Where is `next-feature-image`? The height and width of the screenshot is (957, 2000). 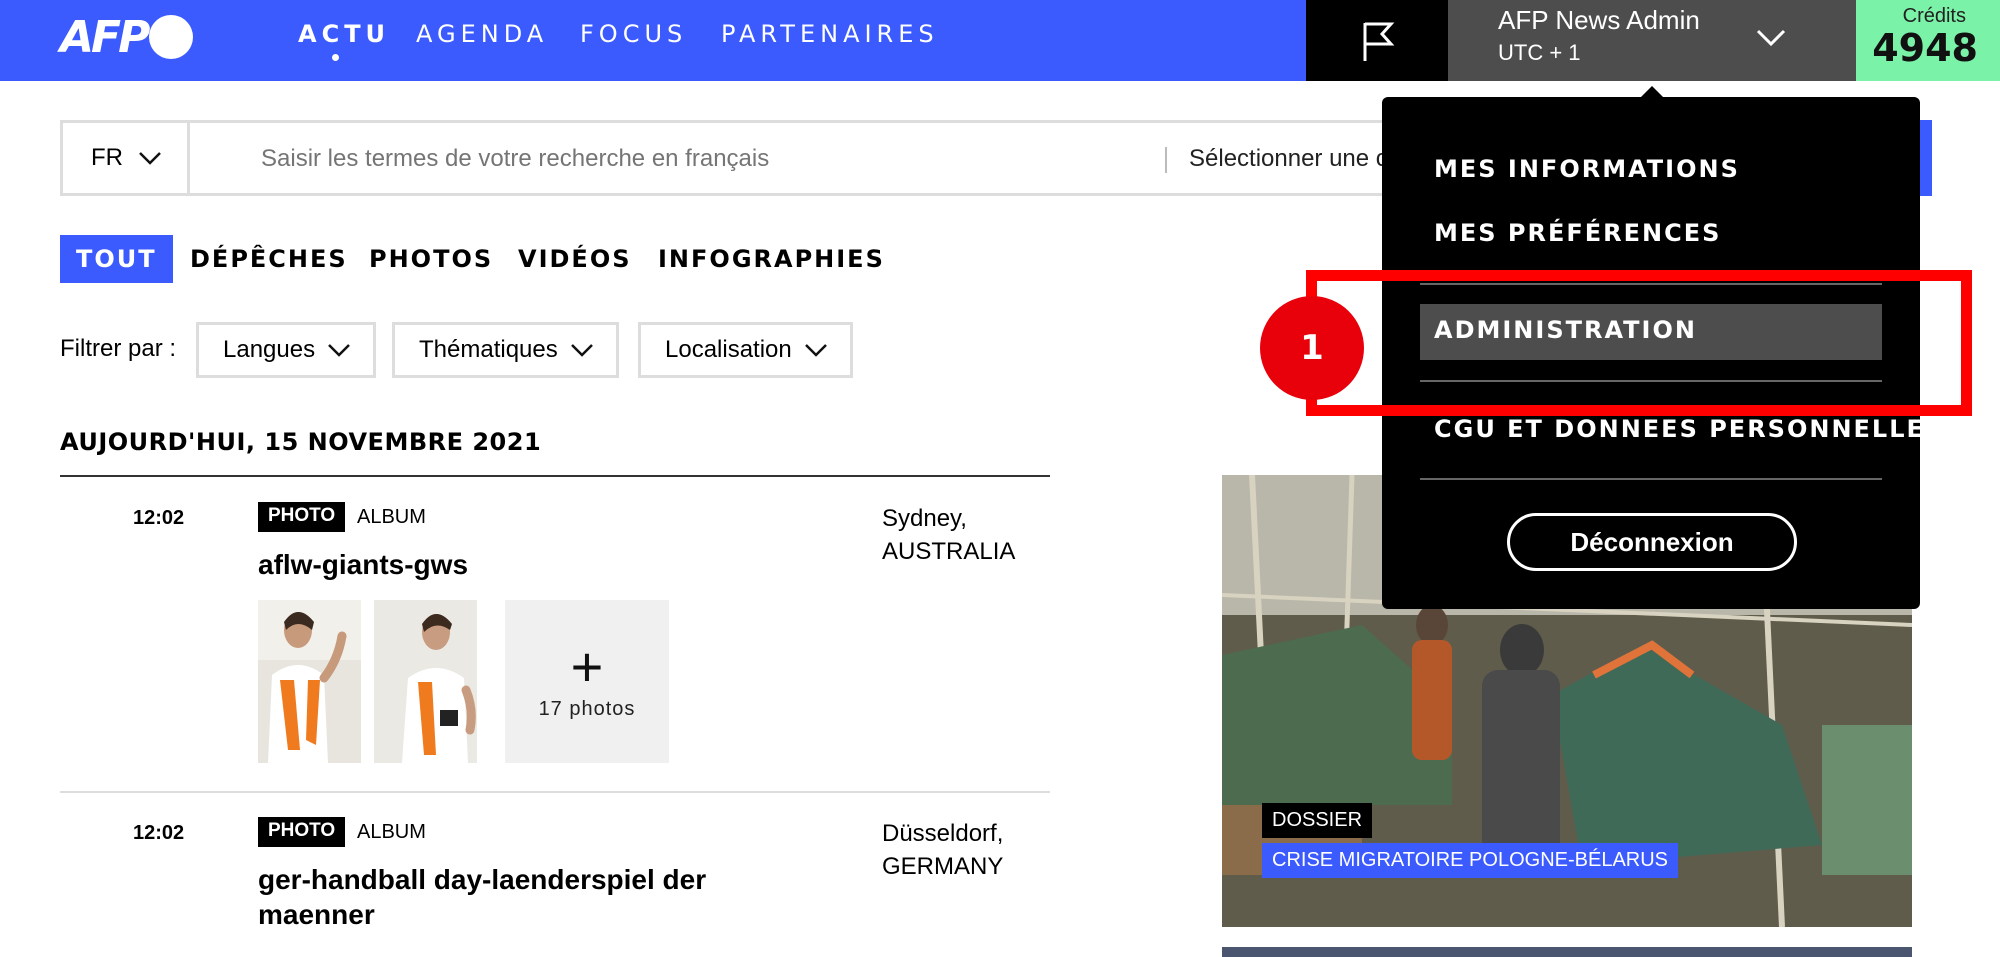
next-feature-image is located at coordinates (1567, 952).